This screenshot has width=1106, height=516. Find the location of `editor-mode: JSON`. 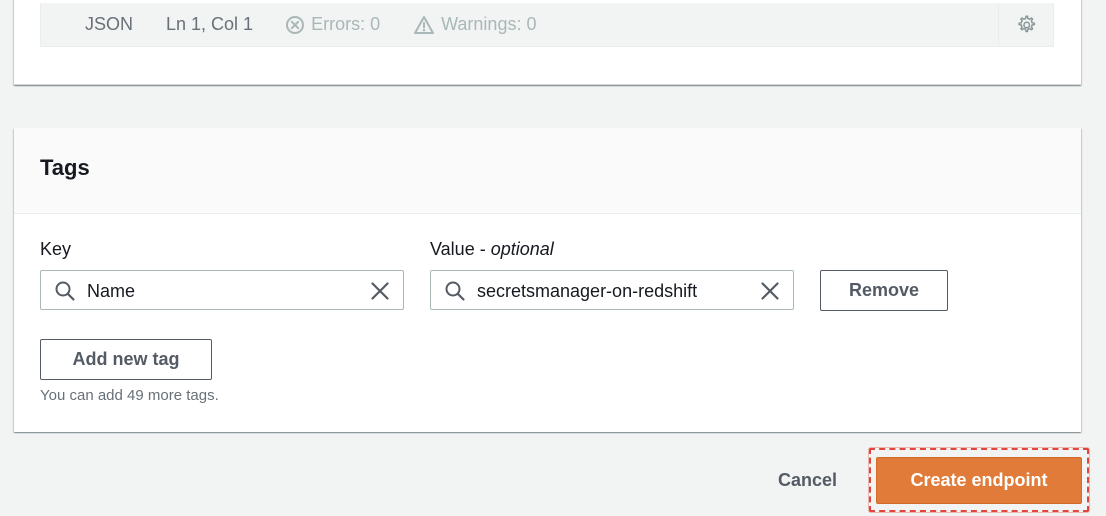

editor-mode: JSON is located at coordinates (109, 24).